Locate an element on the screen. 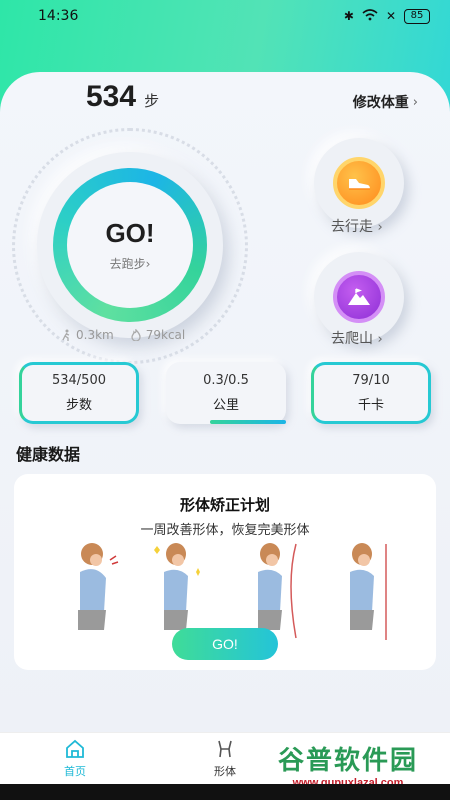 This screenshot has width=450, height=800. signal-icon: ✕ is located at coordinates (390, 16).